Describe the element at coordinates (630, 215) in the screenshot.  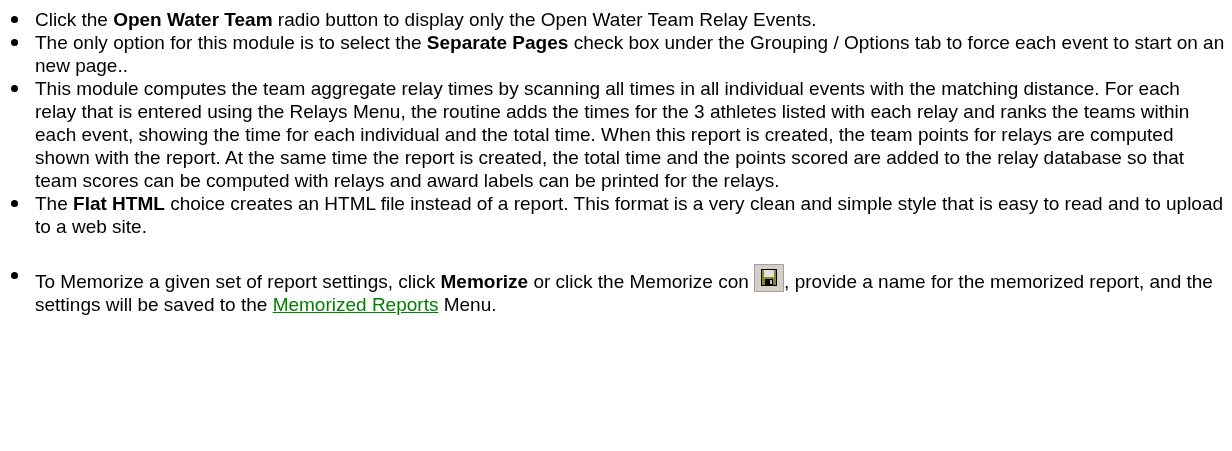
I see `bullet-text: The Flat HTML choice creates an HTML file instead of a report. This format is a very clean and simple style that is easy to read and to upload to a web site.` at that location.